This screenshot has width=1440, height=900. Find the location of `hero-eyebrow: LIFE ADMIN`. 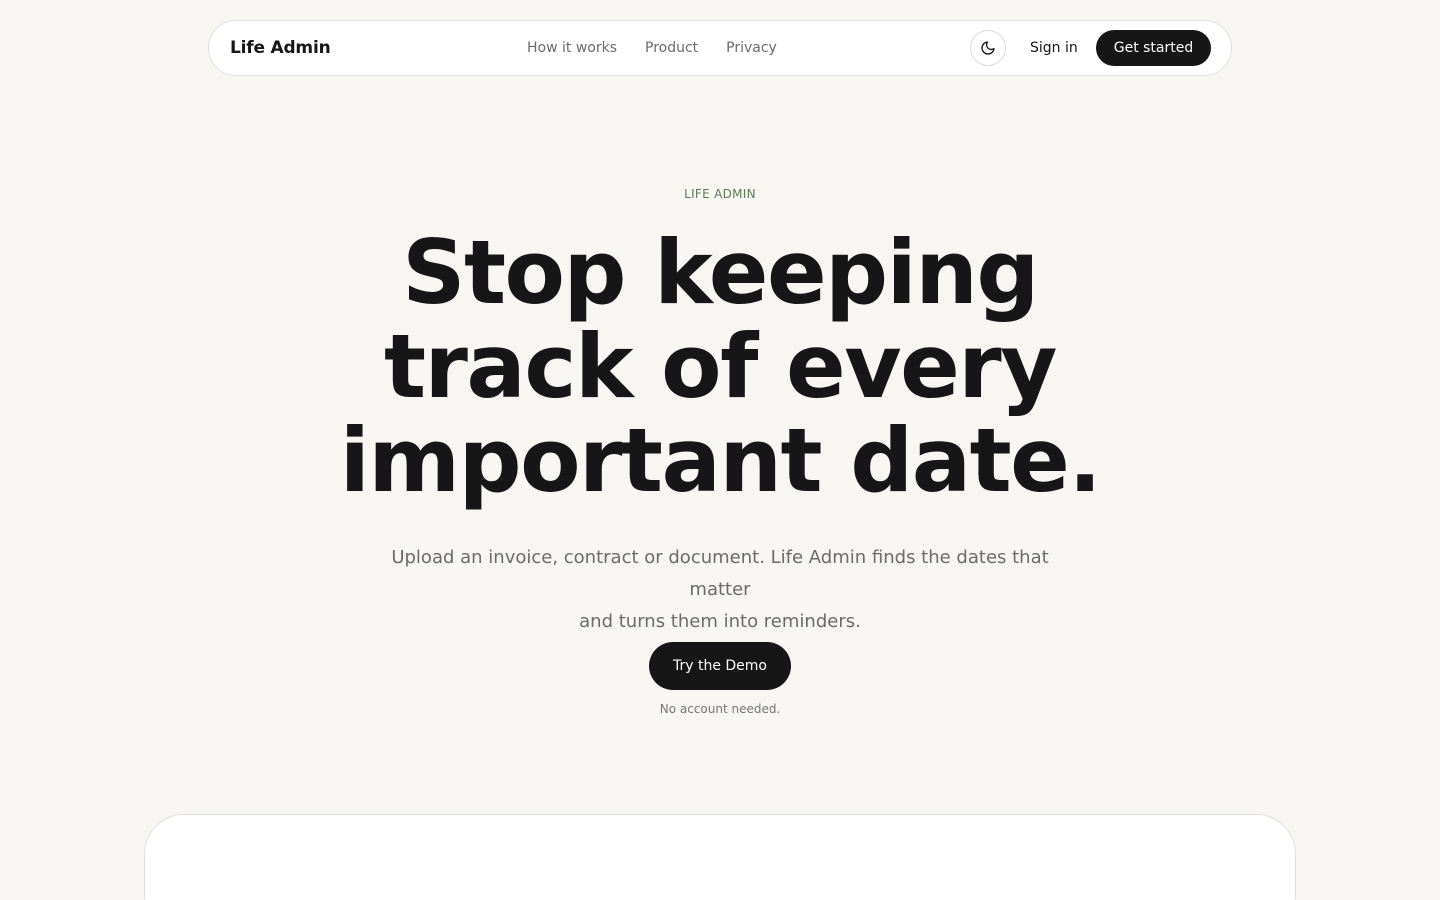

hero-eyebrow: LIFE ADMIN is located at coordinates (720, 194).